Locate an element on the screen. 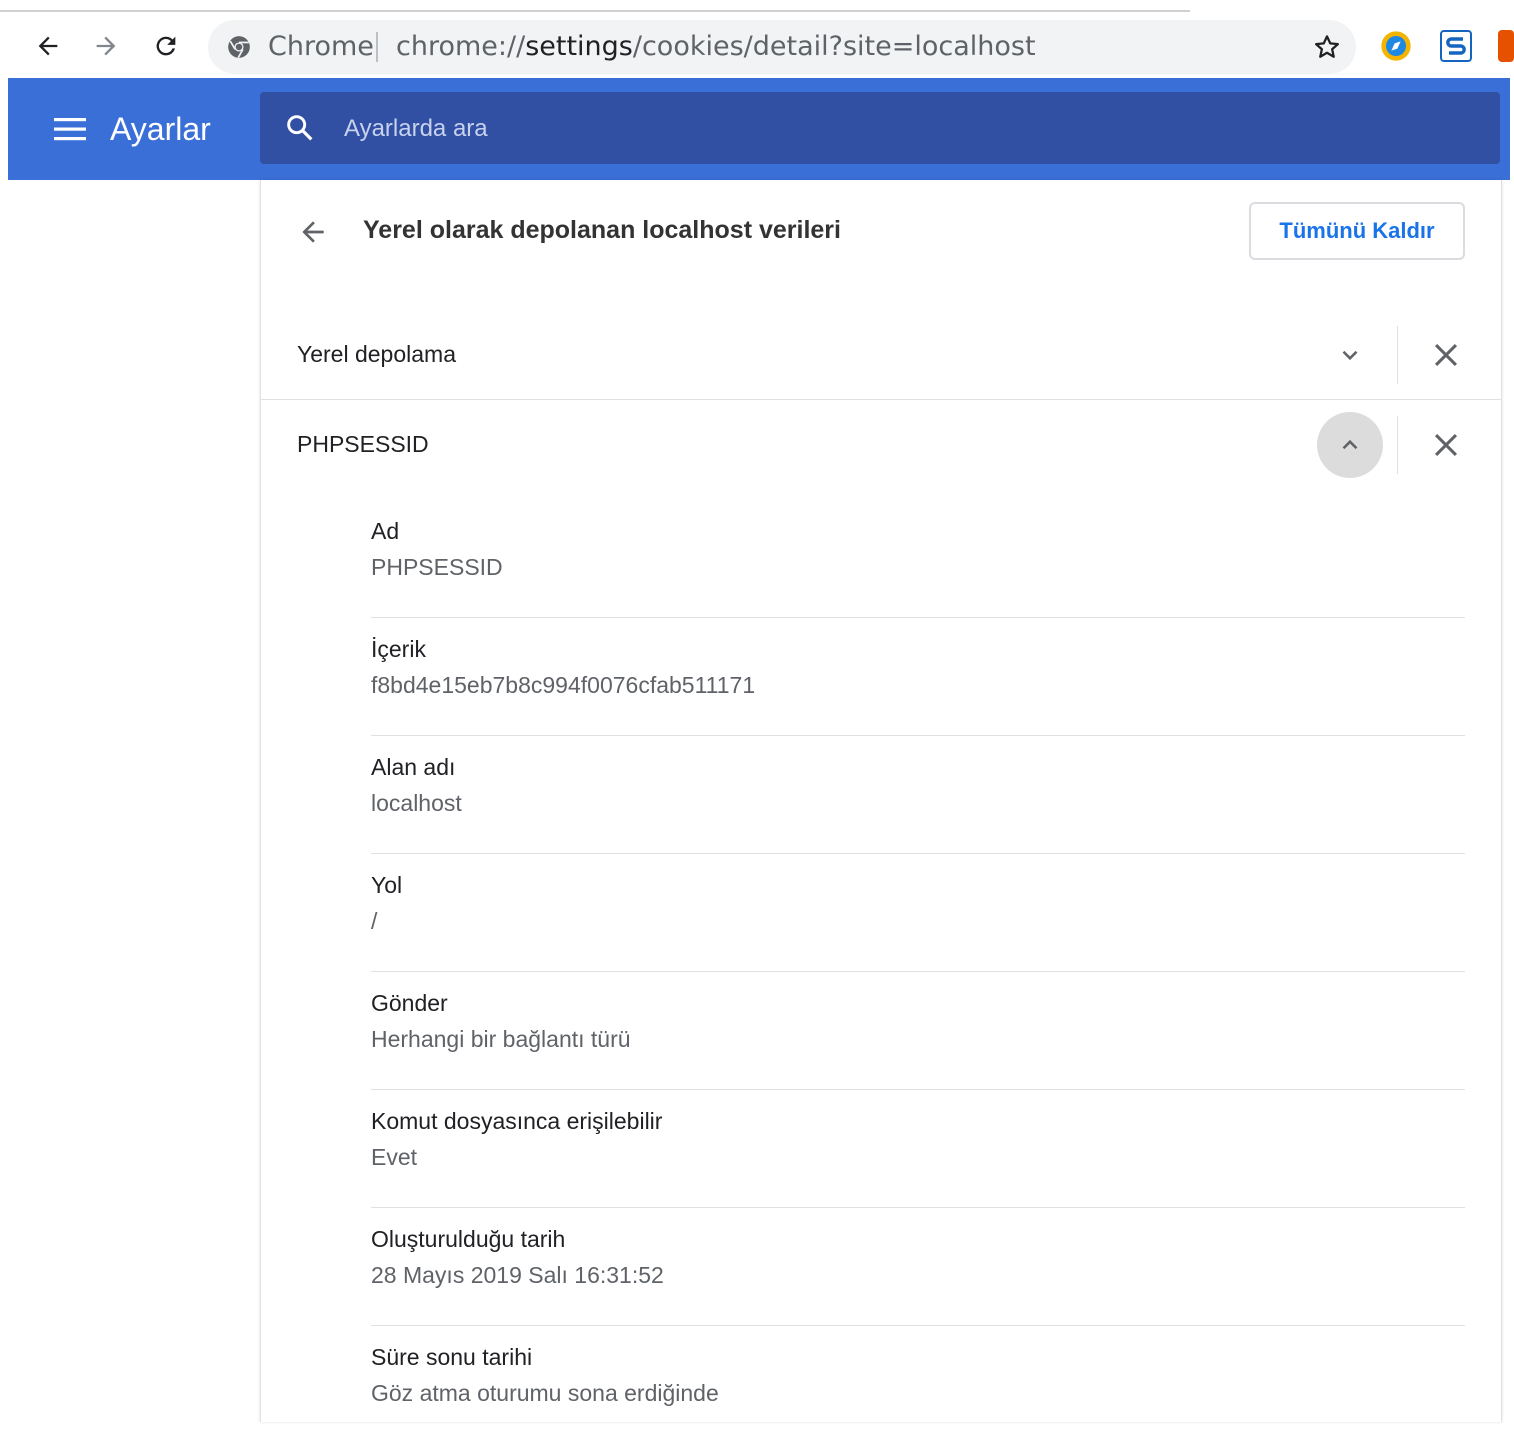  detail-label: Yol is located at coordinates (387, 885).